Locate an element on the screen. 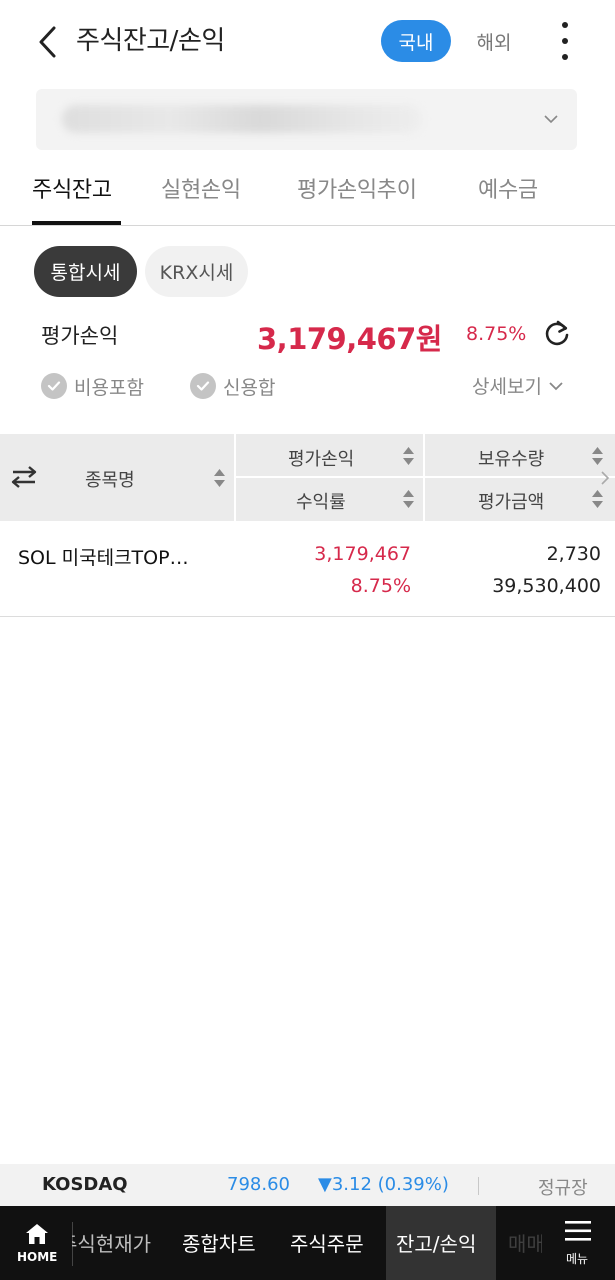 This screenshot has width=615, height=1280. chip-krx-price: KRX시세 is located at coordinates (196, 271).